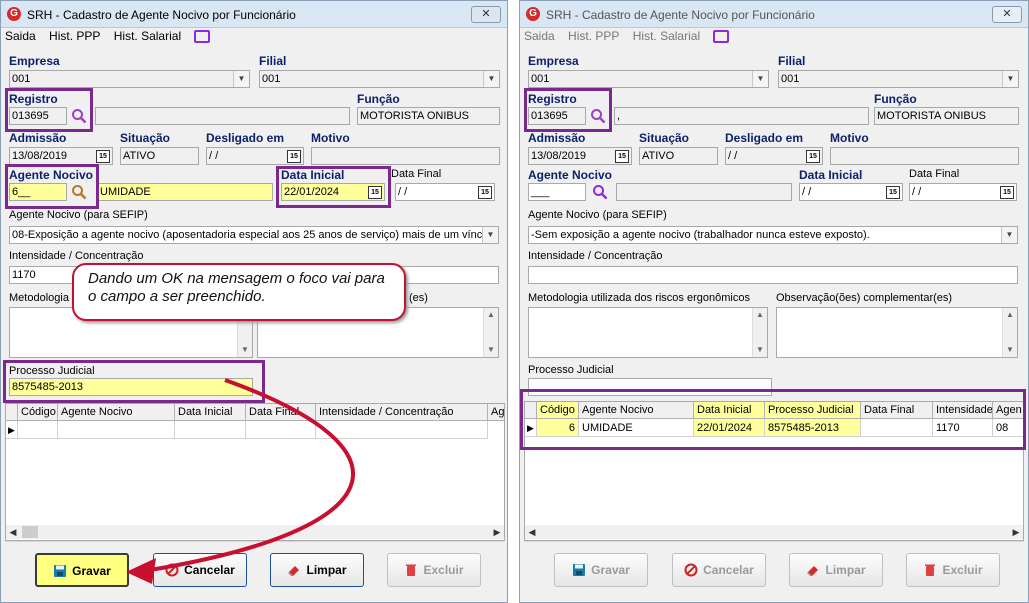 The height and width of the screenshot is (603, 1029). Describe the element at coordinates (116, 412) in the screenshot. I see `col-agente: Agente Nocivo` at that location.